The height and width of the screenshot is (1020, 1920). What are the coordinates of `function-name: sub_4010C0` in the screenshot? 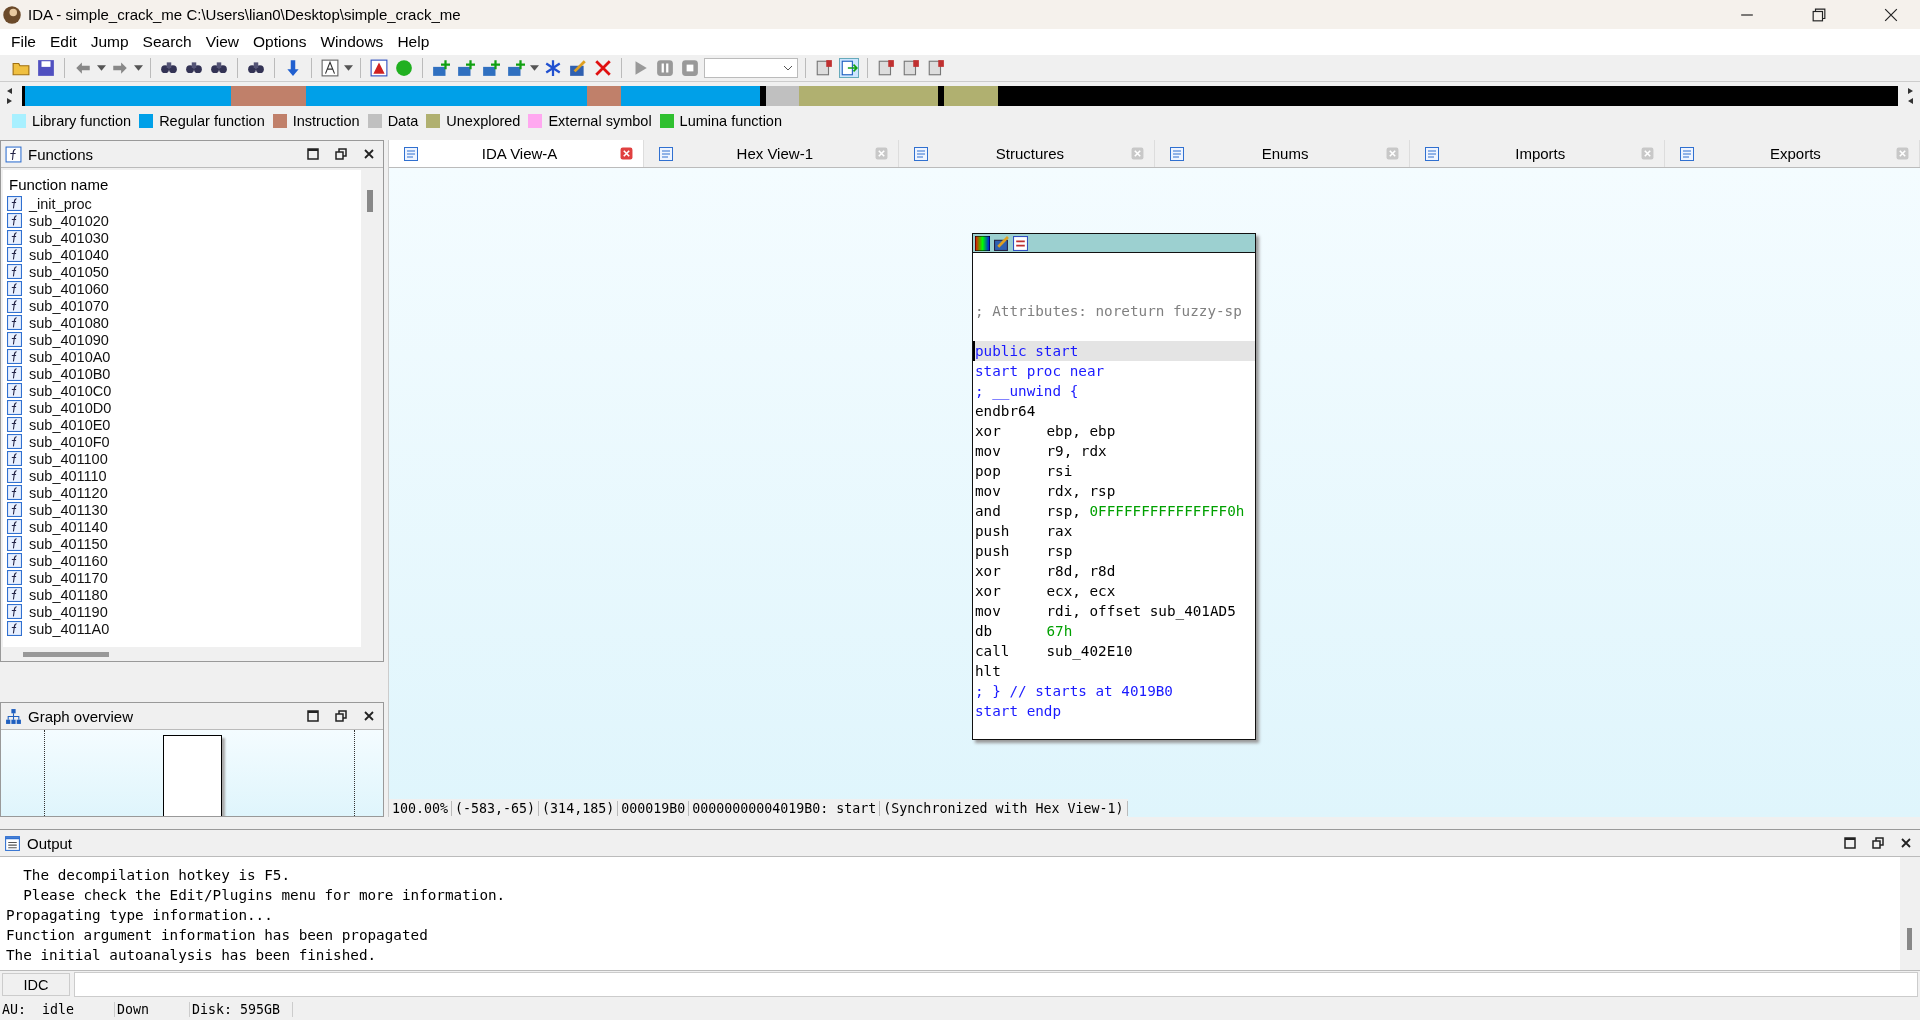 It's located at (70, 390).